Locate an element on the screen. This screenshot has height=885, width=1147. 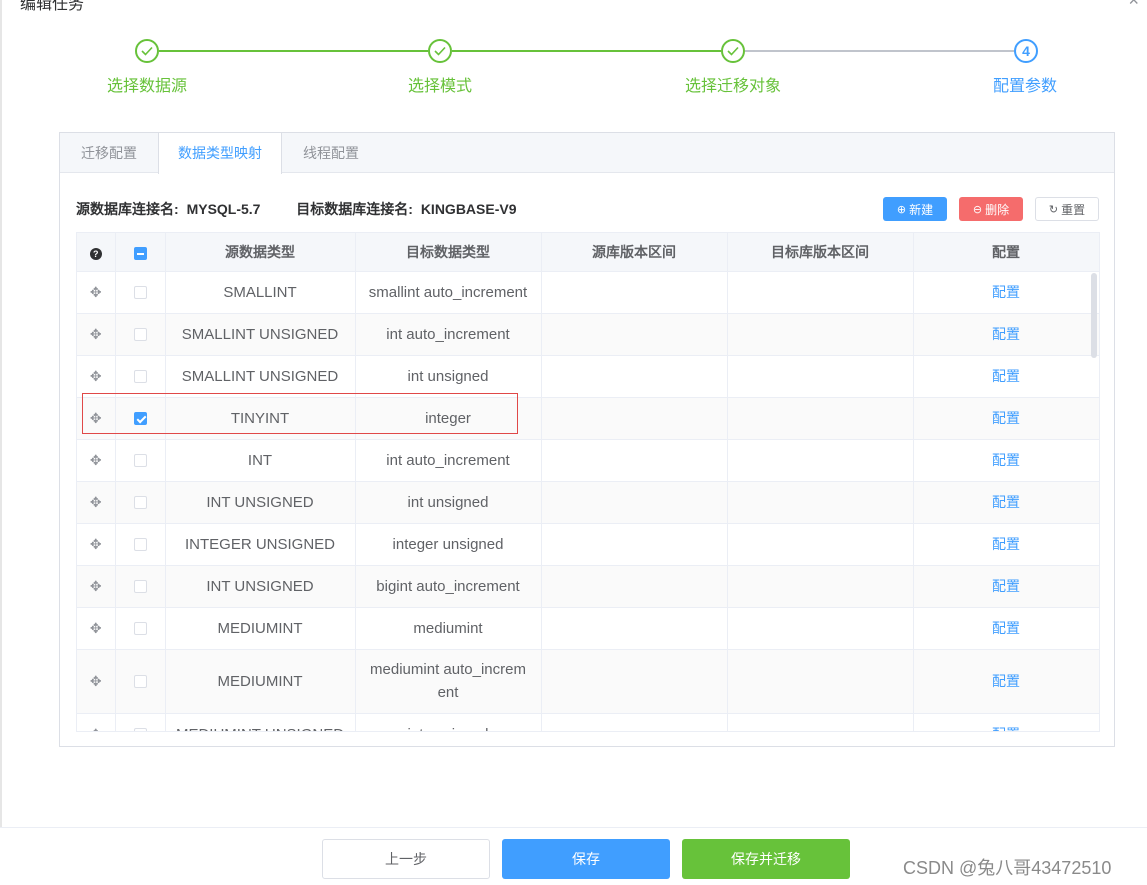
refresh-icon: ↻ is located at coordinates (1053, 209).